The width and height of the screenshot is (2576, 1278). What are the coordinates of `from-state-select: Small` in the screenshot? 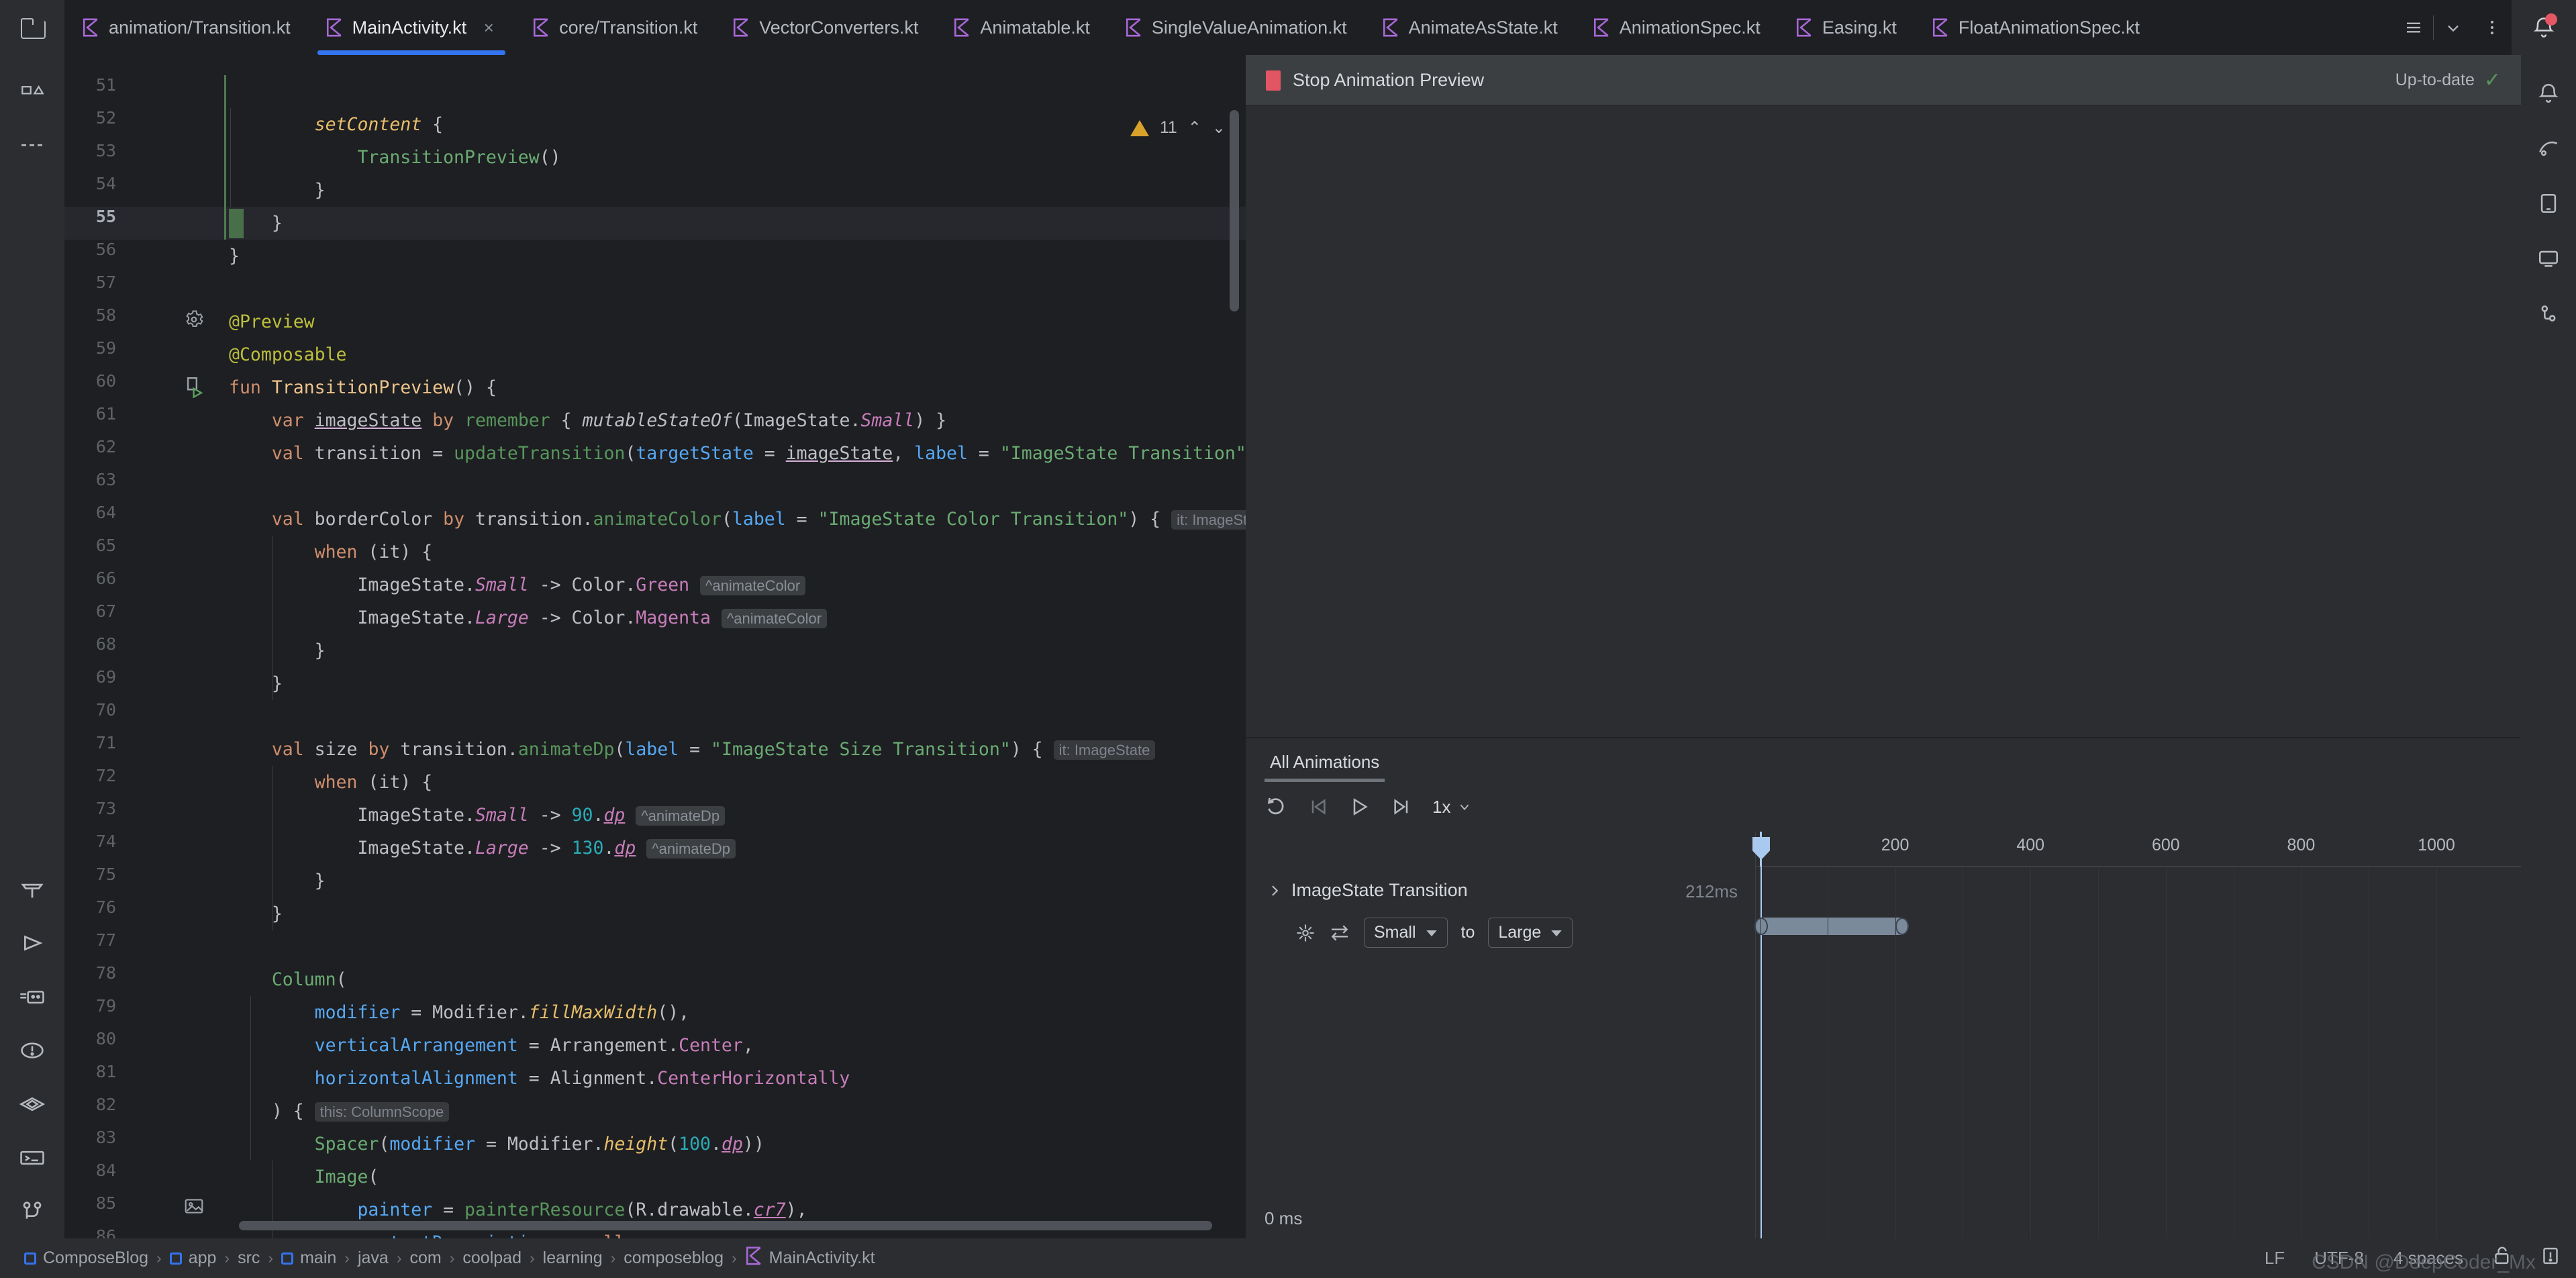 It's located at (1406, 933).